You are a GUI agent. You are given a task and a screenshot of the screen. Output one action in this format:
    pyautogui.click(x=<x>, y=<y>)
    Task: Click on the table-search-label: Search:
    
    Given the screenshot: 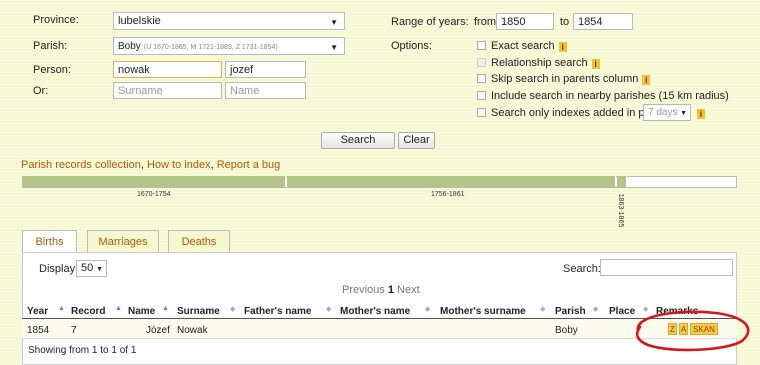 What is the action you would take?
    pyautogui.click(x=582, y=269)
    